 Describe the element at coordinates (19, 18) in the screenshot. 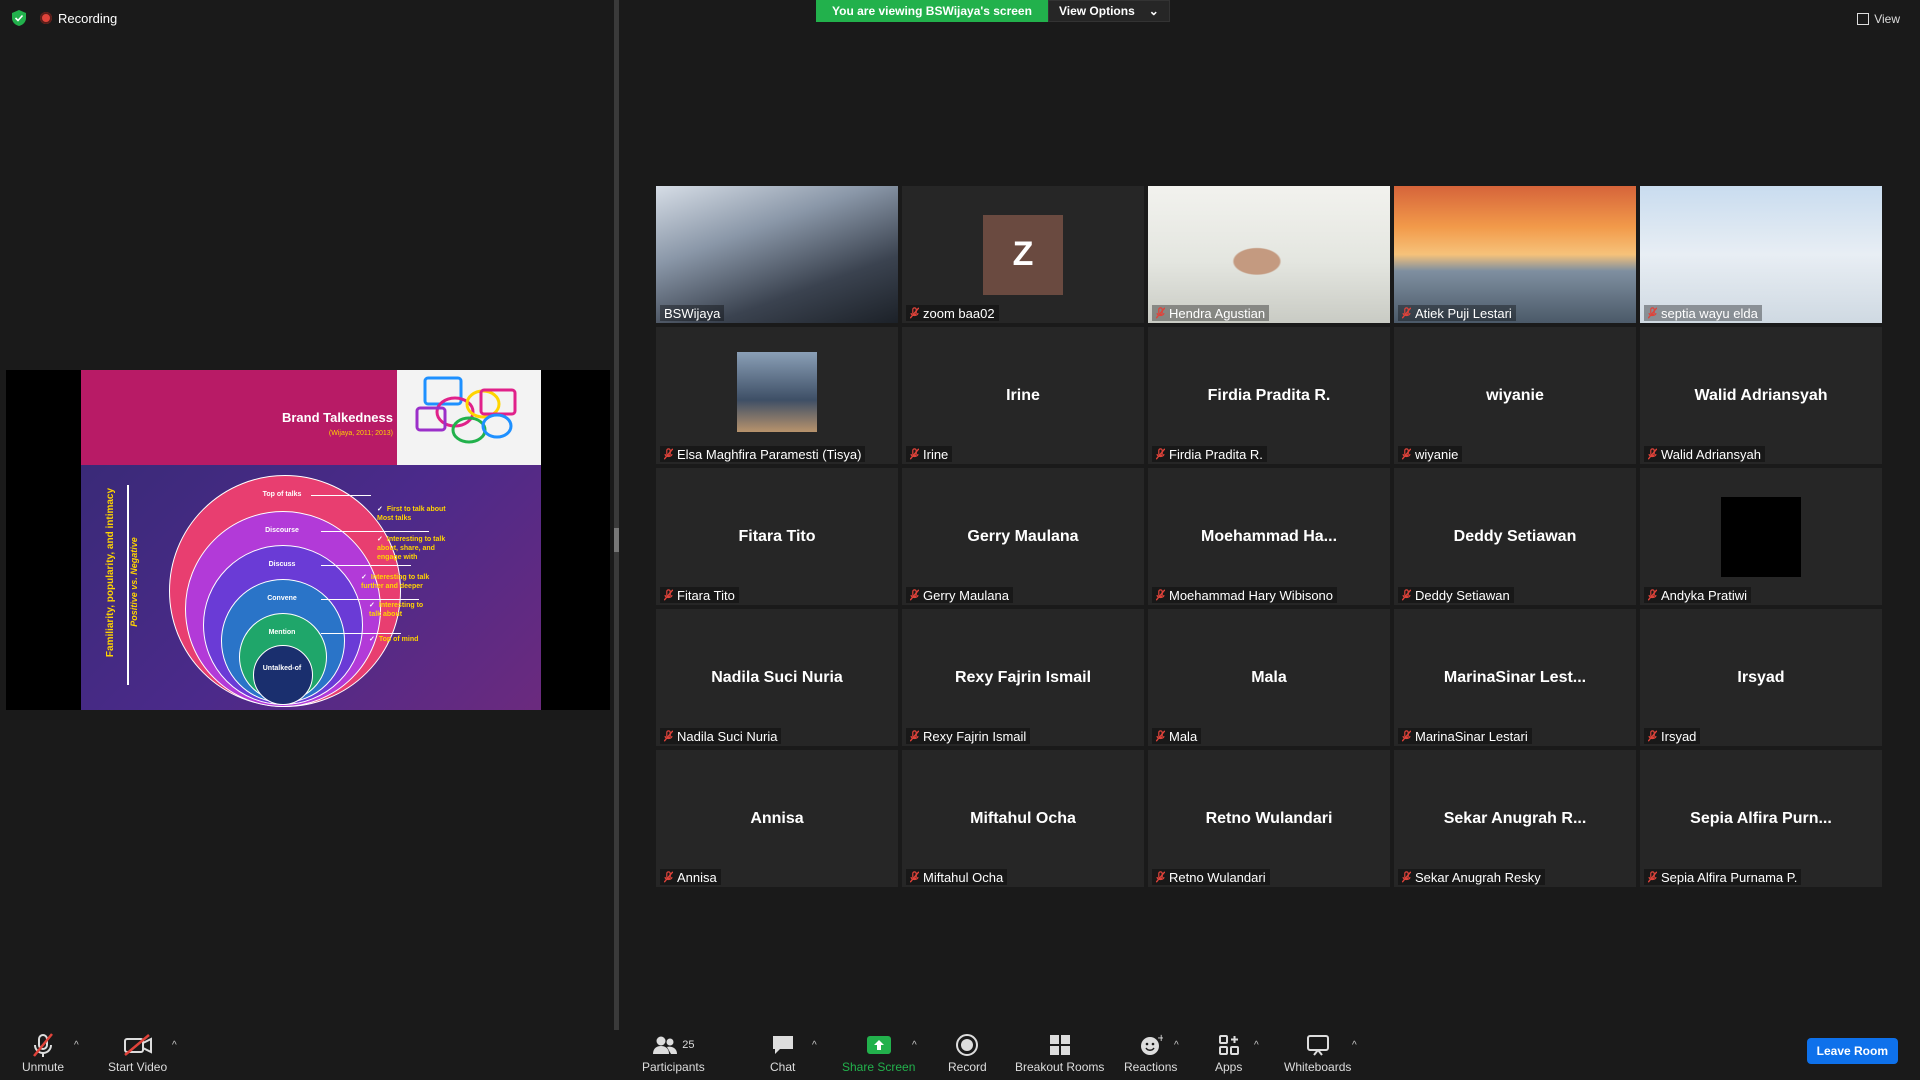

I see `security-shield-icon` at that location.